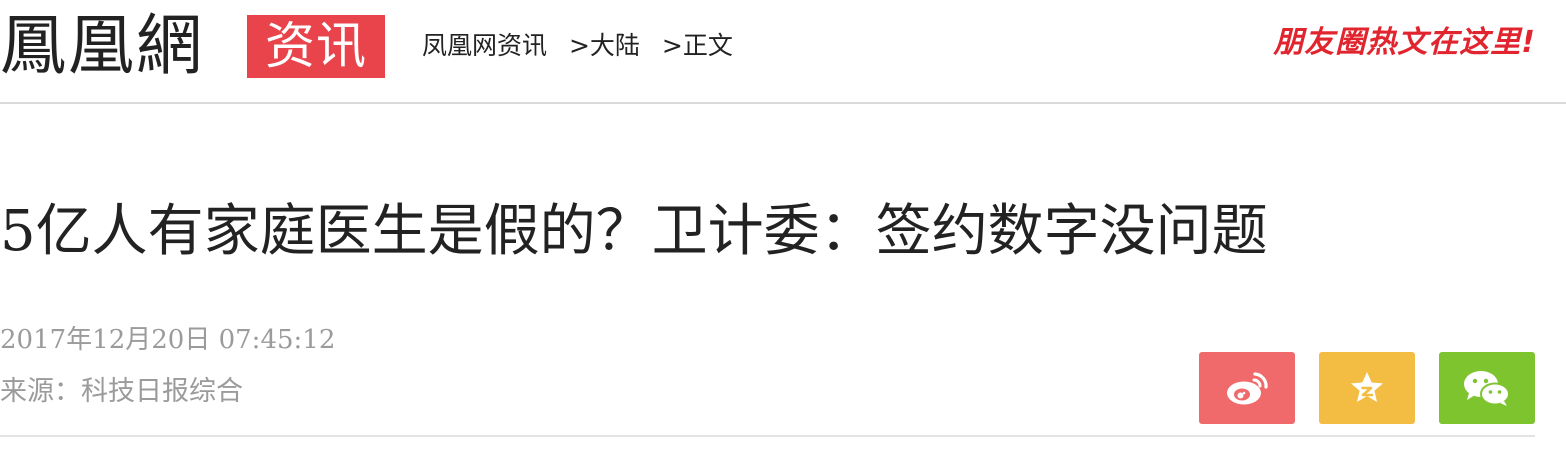  Describe the element at coordinates (316, 46) in the screenshot. I see `channel-logo: 资讯` at that location.